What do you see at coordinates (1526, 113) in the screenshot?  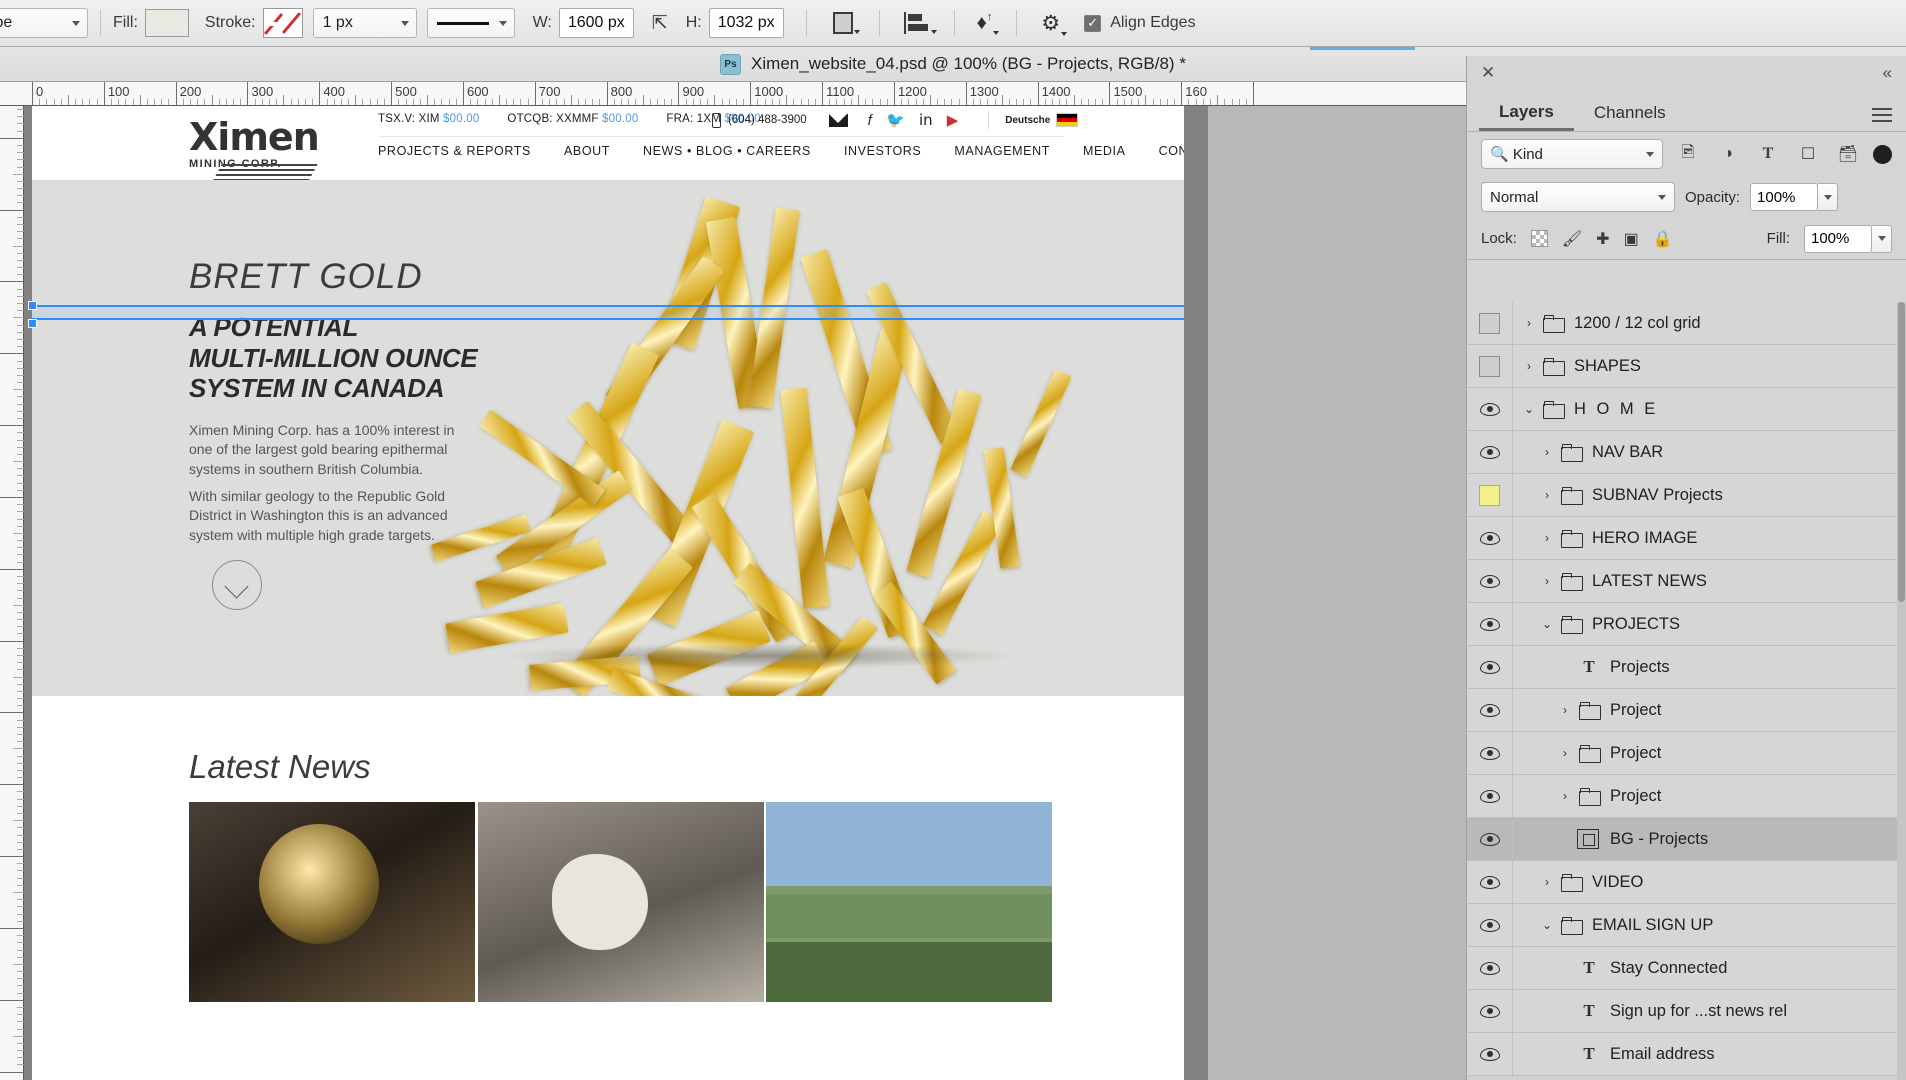 I see `tab-layers: Layers` at bounding box center [1526, 113].